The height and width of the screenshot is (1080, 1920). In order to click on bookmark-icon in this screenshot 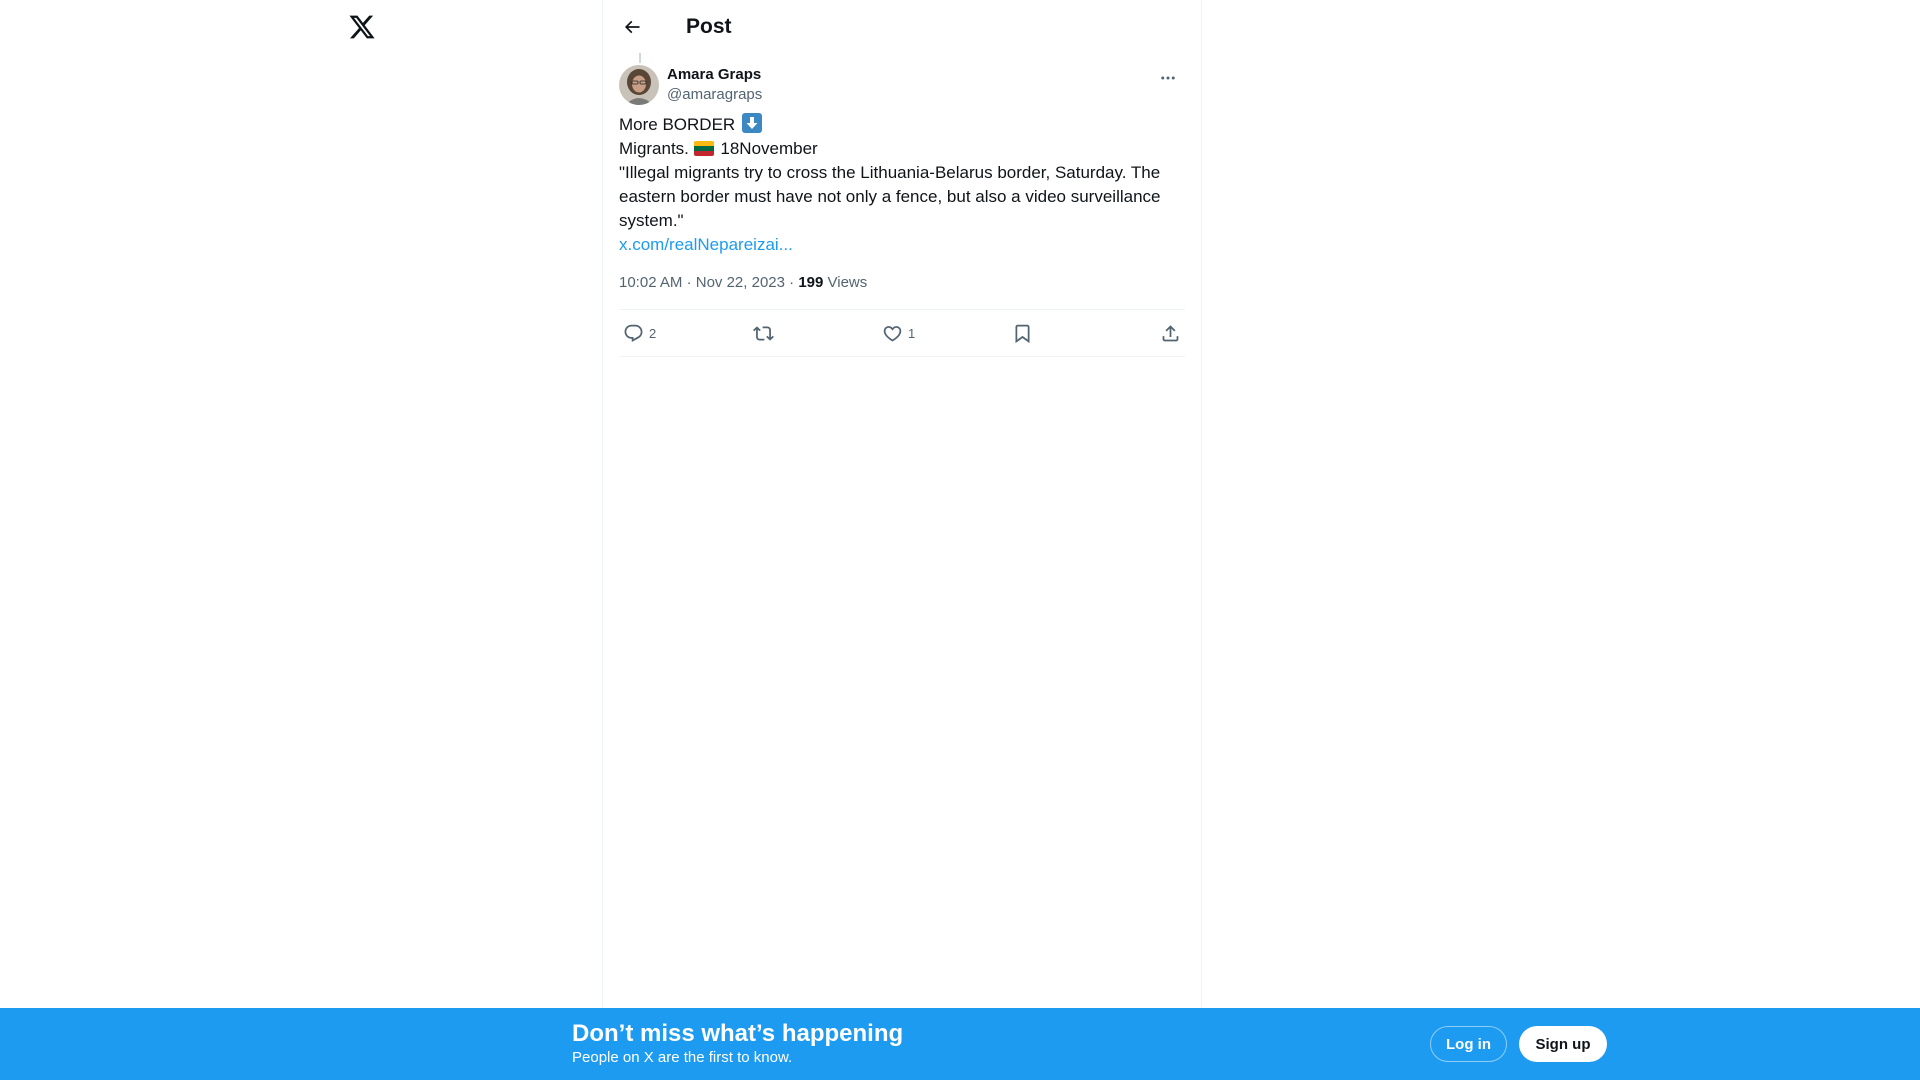, I will do `click(1022, 333)`.